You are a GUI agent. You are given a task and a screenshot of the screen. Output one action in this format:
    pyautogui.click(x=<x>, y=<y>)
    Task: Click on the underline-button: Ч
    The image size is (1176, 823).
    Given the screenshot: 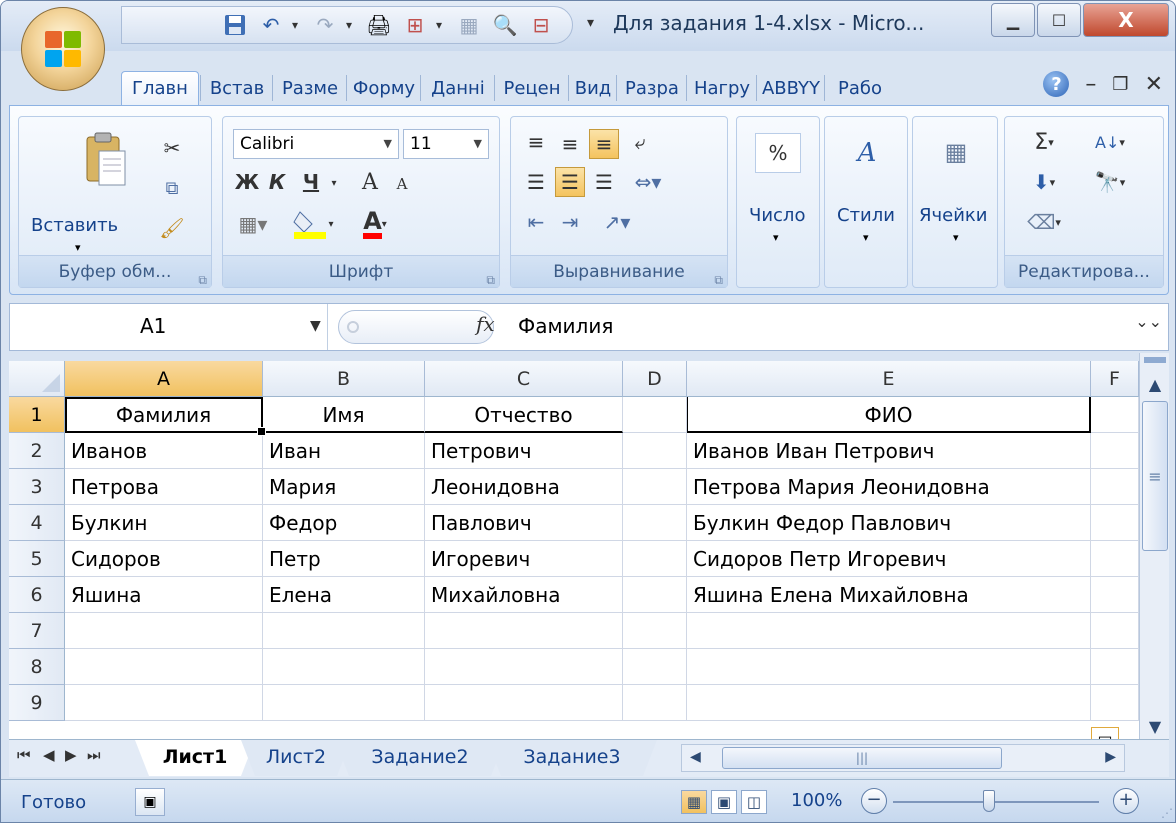 What is the action you would take?
    pyautogui.click(x=311, y=182)
    